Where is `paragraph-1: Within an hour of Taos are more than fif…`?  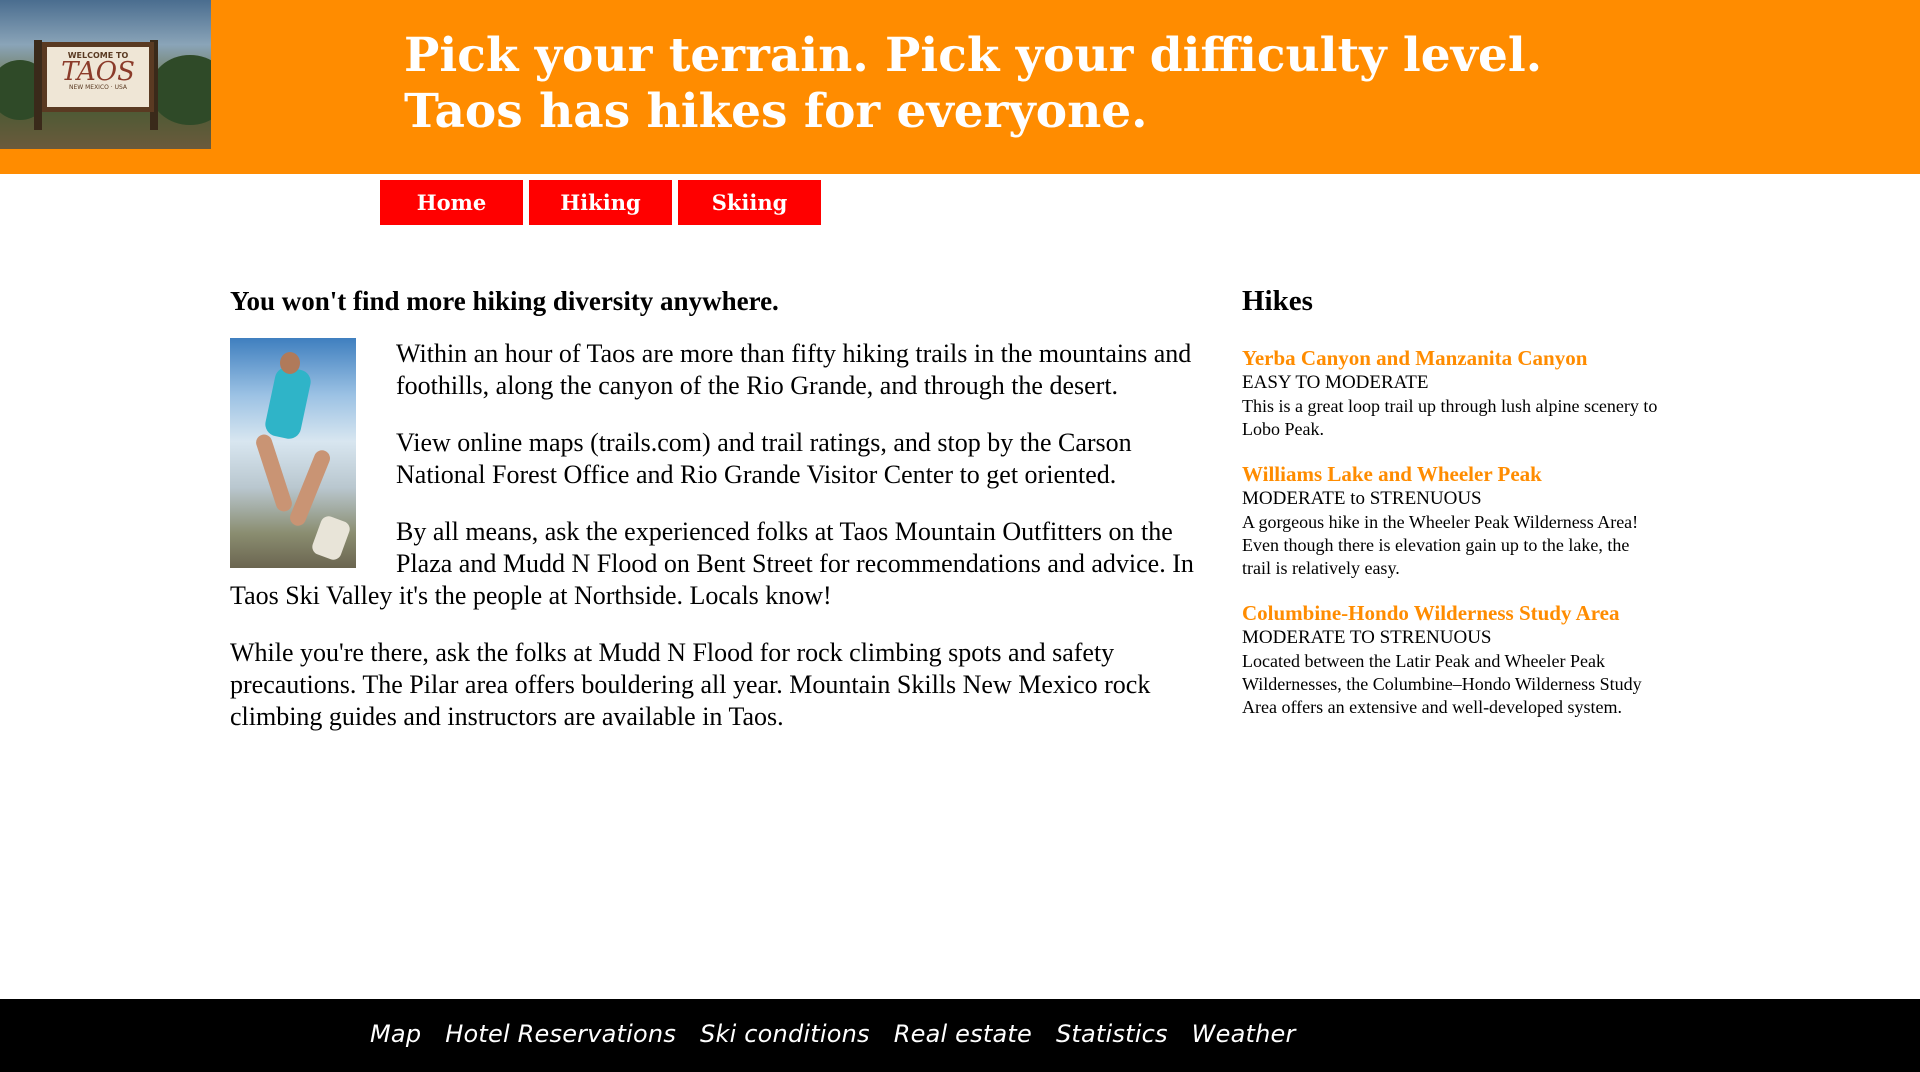
paragraph-1: Within an hour of Taos are more than fif… is located at coordinates (794, 369).